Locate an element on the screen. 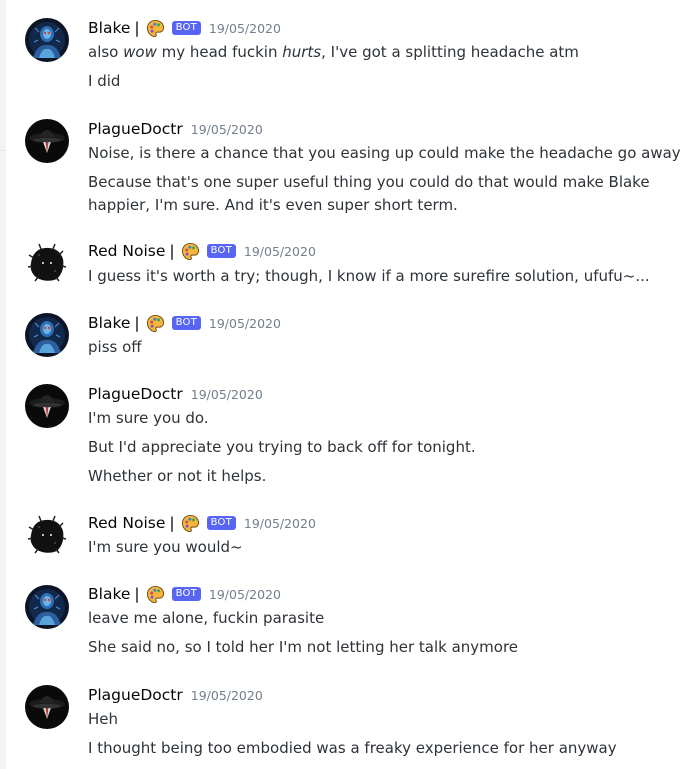  message-text: I did is located at coordinates (104, 81).